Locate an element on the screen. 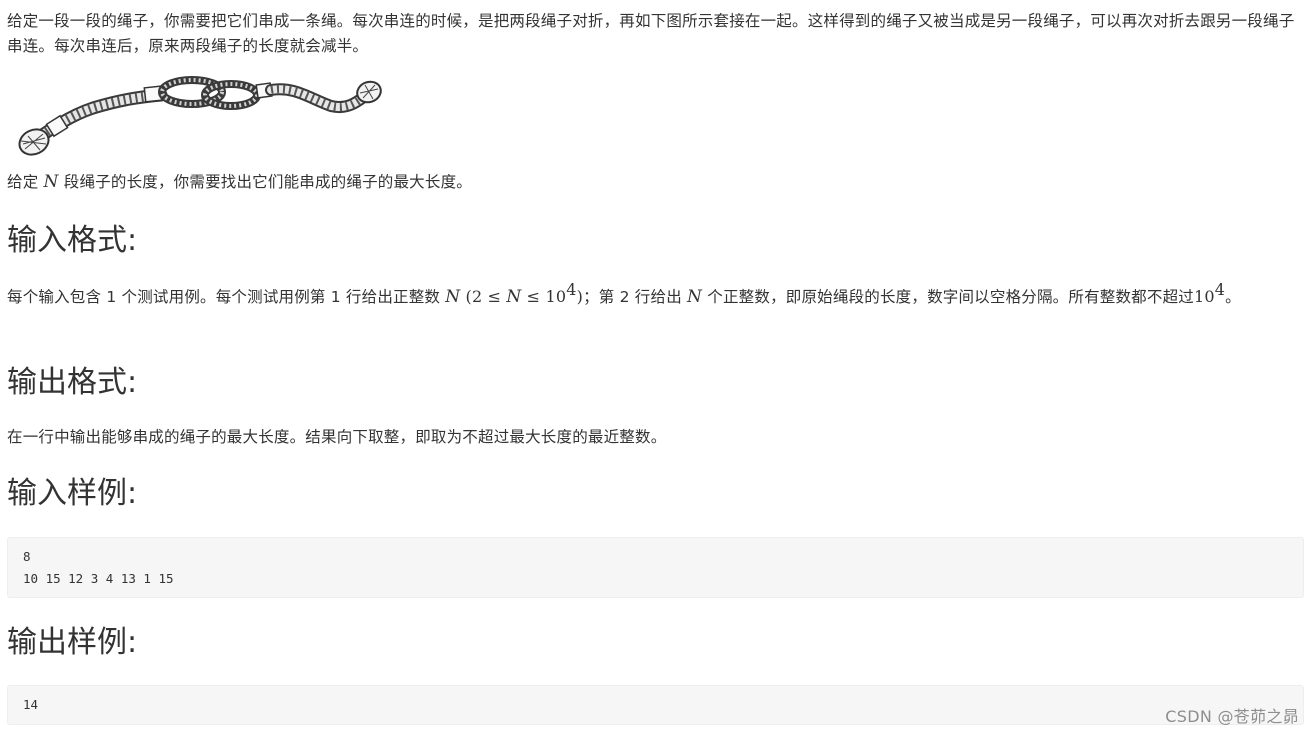 The image size is (1313, 734). output-sample-heading: 输出样例: is located at coordinates (72, 642).